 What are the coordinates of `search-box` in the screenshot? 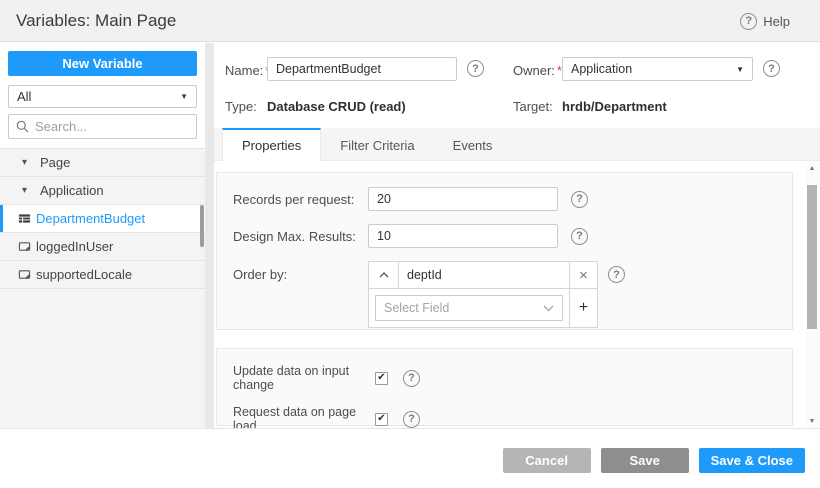 It's located at (109, 126).